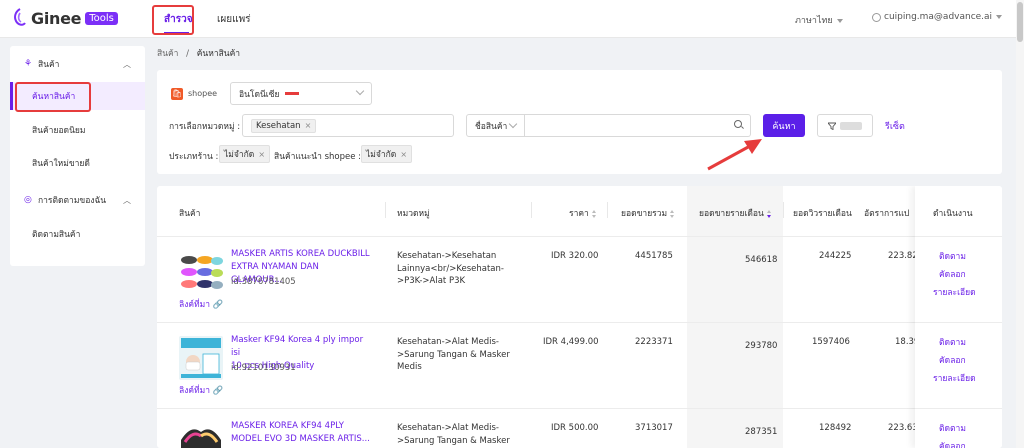  Describe the element at coordinates (292, 93) in the screenshot. I see `flag-icon` at that location.